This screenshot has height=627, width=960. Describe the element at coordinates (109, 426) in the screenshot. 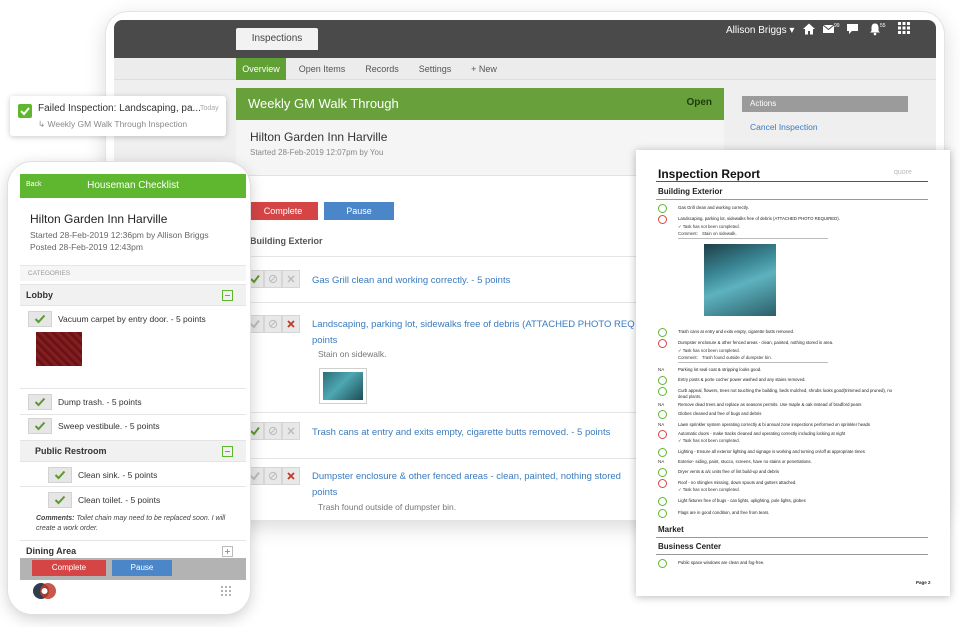

I see `checklist-item: Sweep vestibule. - 5 points` at that location.